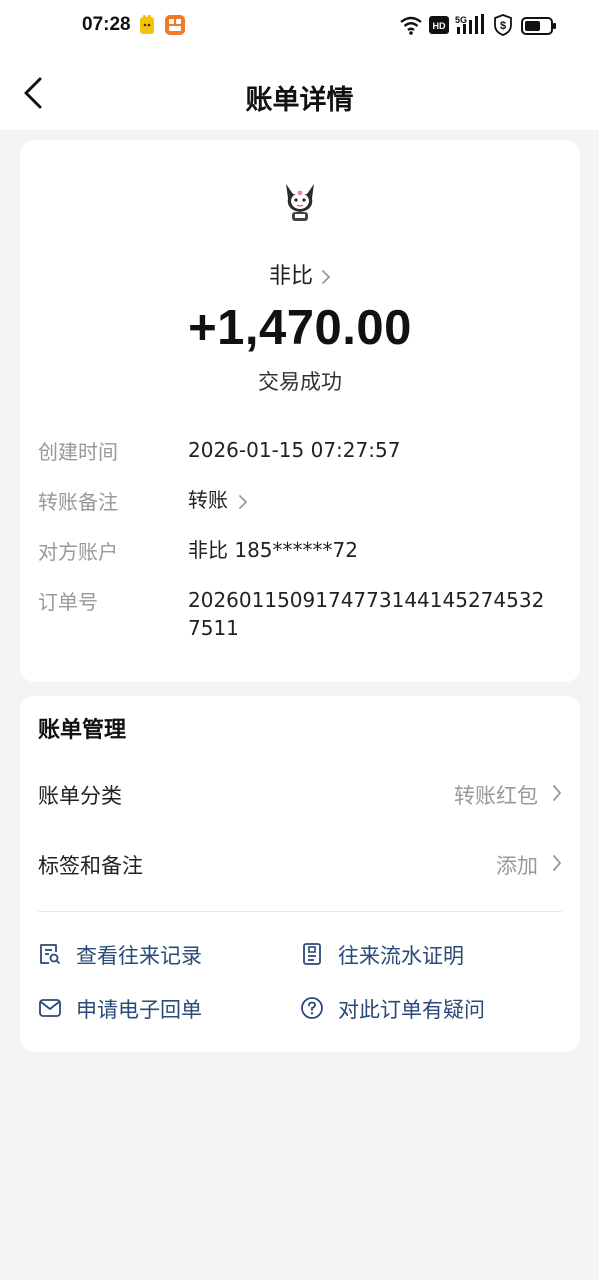  I want to click on divider, so click(300, 911).